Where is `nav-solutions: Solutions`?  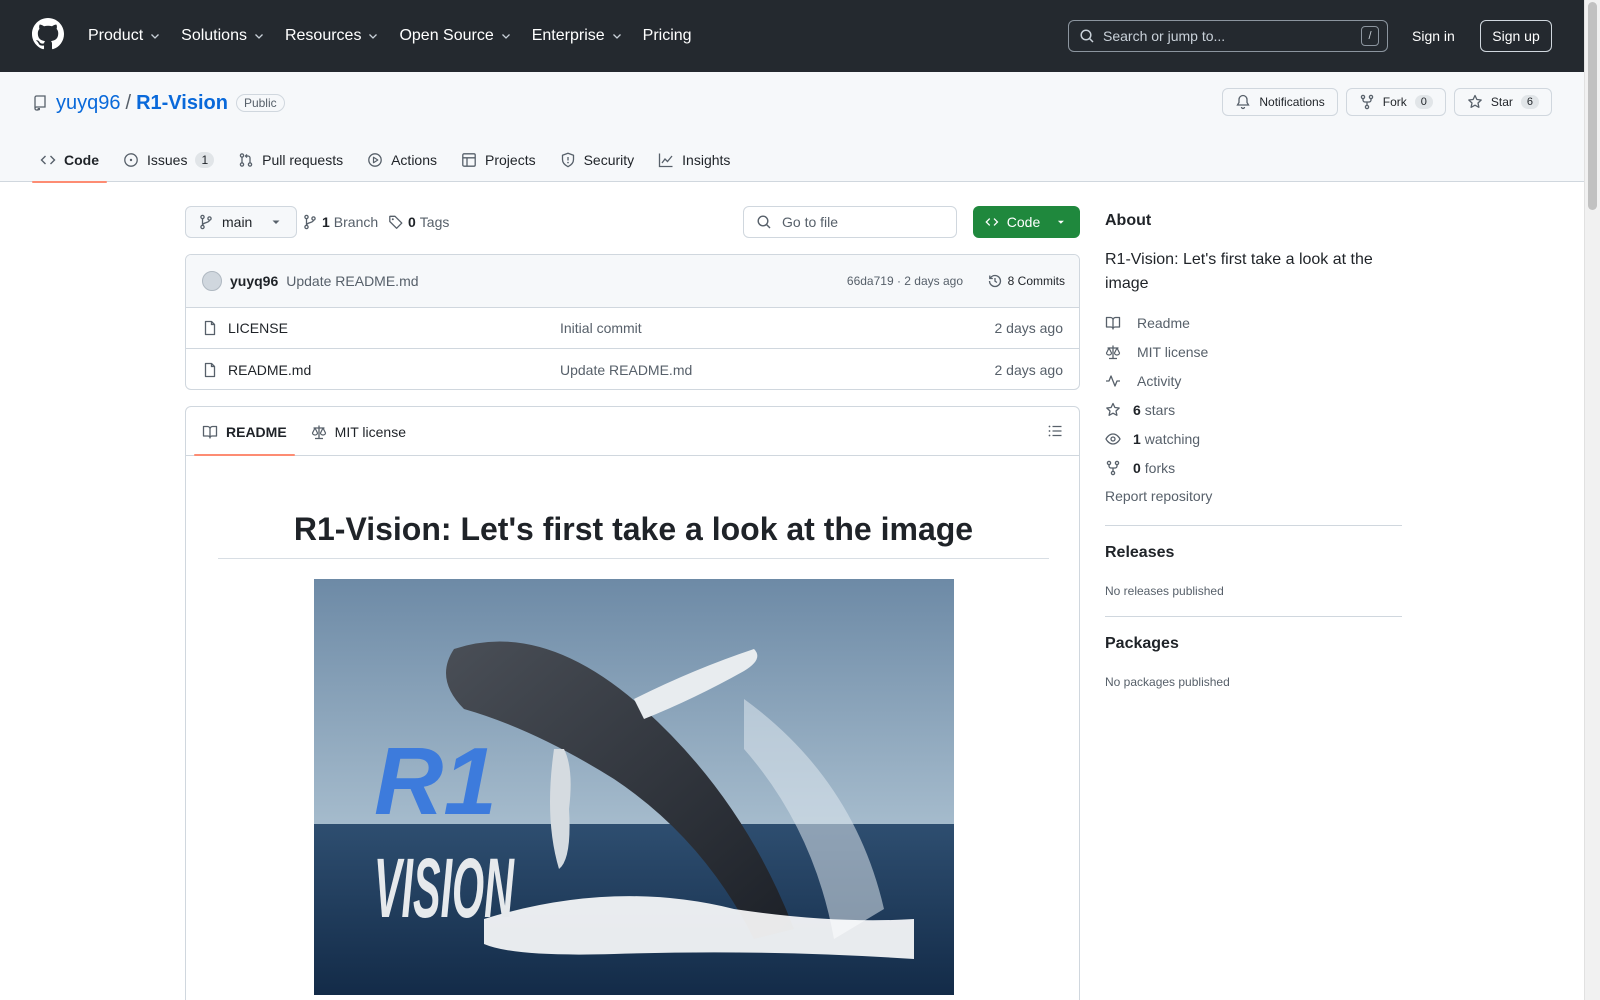
nav-solutions: Solutions is located at coordinates (223, 36).